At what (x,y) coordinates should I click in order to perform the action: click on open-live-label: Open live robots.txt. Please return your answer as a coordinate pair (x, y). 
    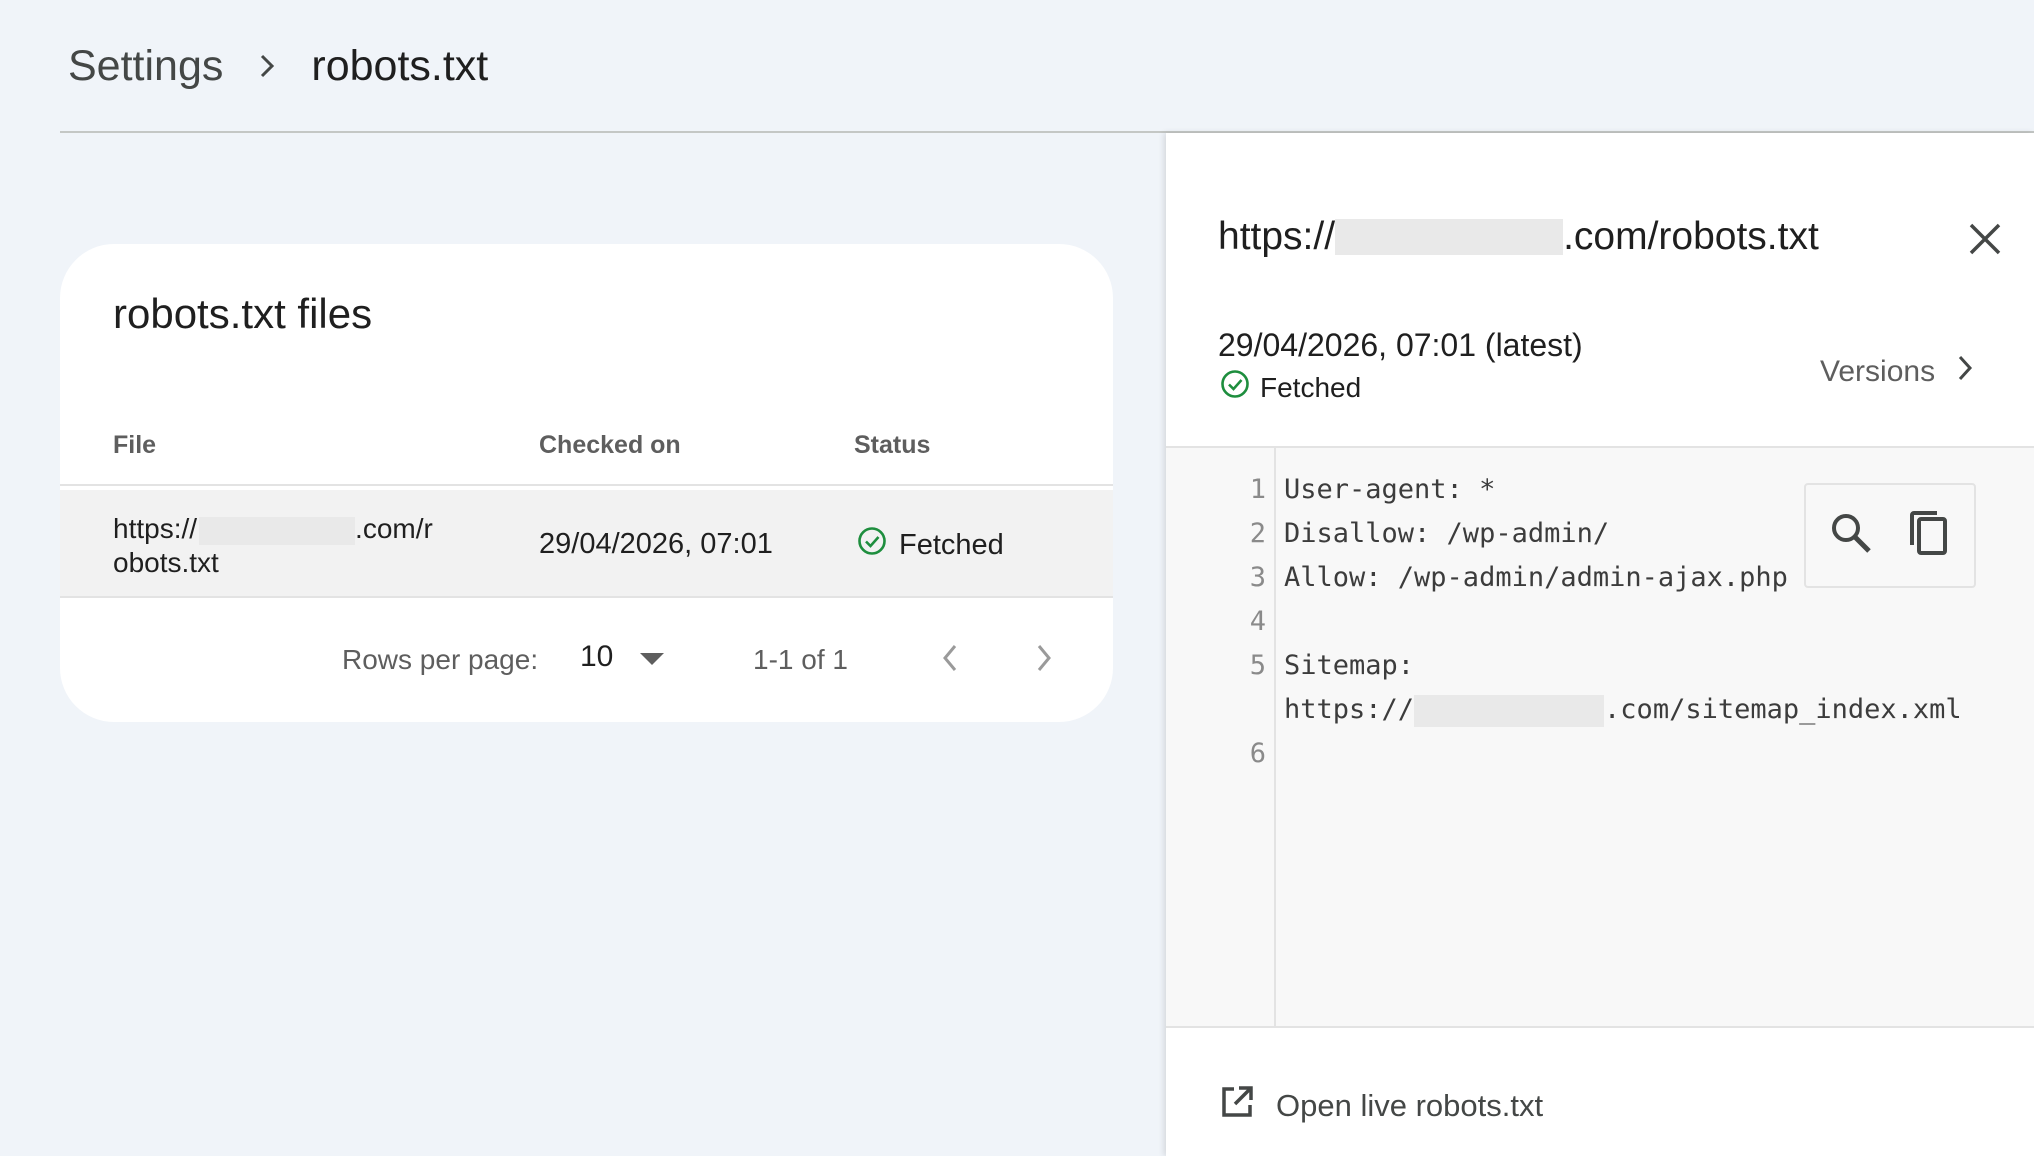
    Looking at the image, I should click on (1410, 1105).